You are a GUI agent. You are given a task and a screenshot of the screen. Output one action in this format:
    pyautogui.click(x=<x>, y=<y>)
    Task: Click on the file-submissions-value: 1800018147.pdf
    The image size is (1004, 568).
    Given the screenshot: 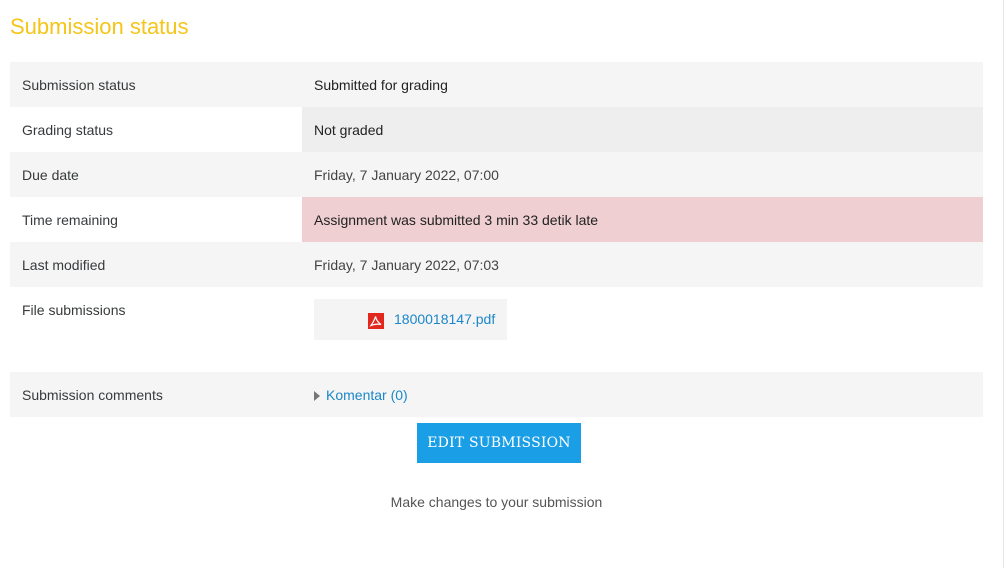 What is the action you would take?
    pyautogui.click(x=642, y=329)
    